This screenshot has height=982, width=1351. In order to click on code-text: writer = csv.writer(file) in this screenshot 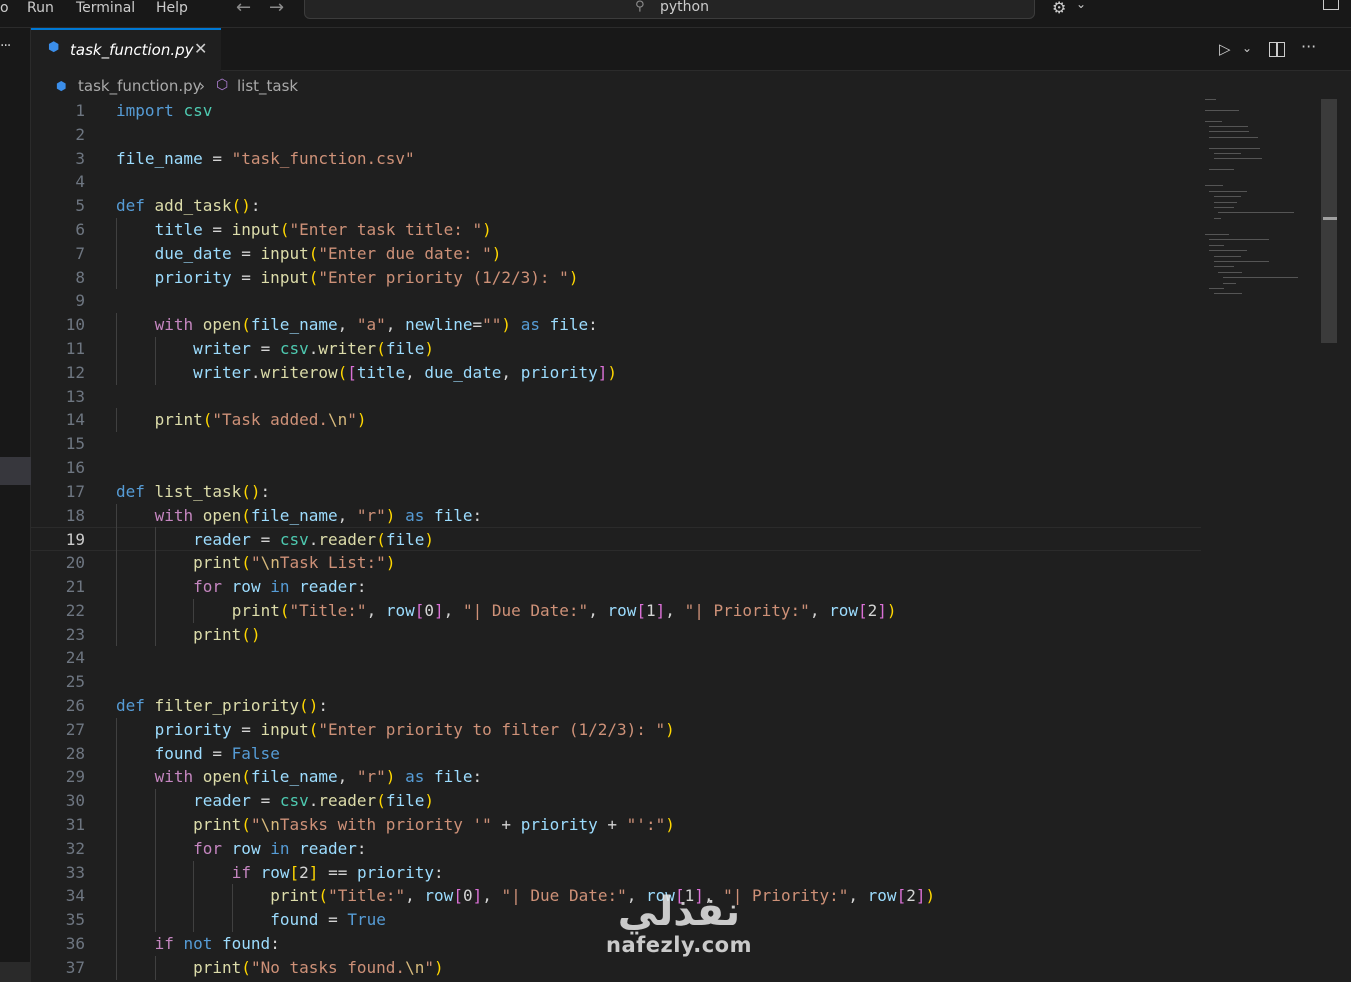, I will do `click(275, 349)`.